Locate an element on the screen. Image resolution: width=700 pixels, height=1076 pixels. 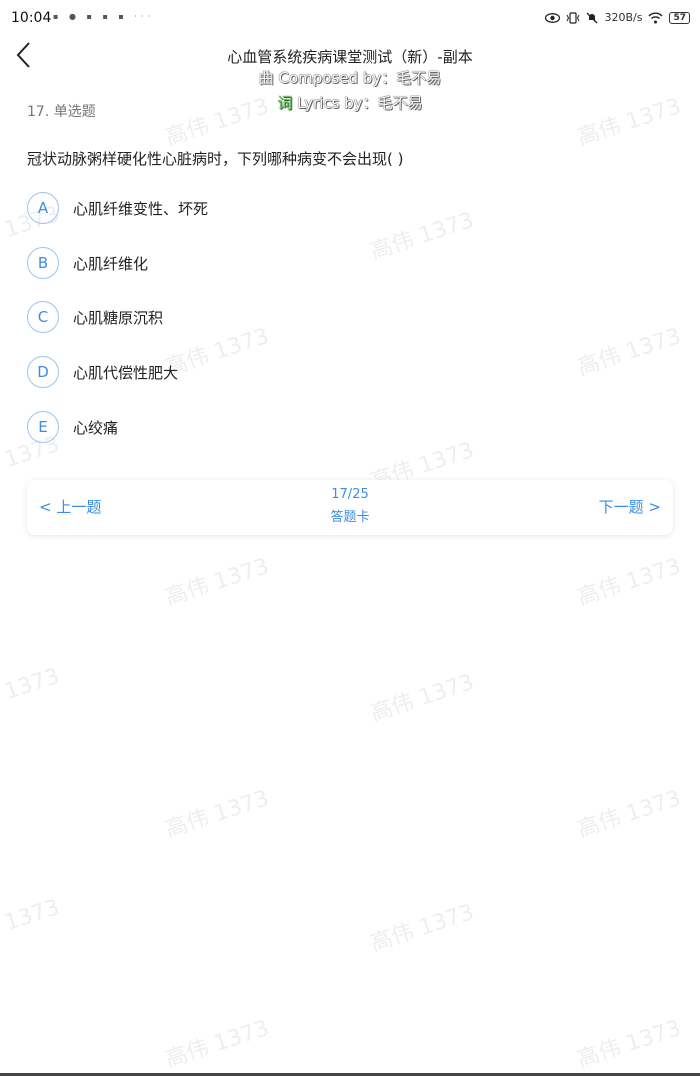
answer-card-container: 答题卡 is located at coordinates (350, 515).